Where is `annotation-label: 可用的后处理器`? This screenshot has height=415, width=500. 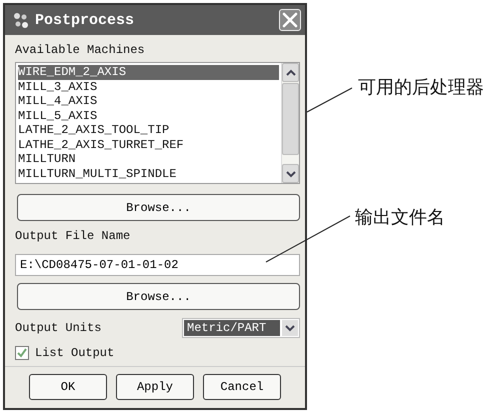
annotation-label: 可用的后处理器 is located at coordinates (421, 87).